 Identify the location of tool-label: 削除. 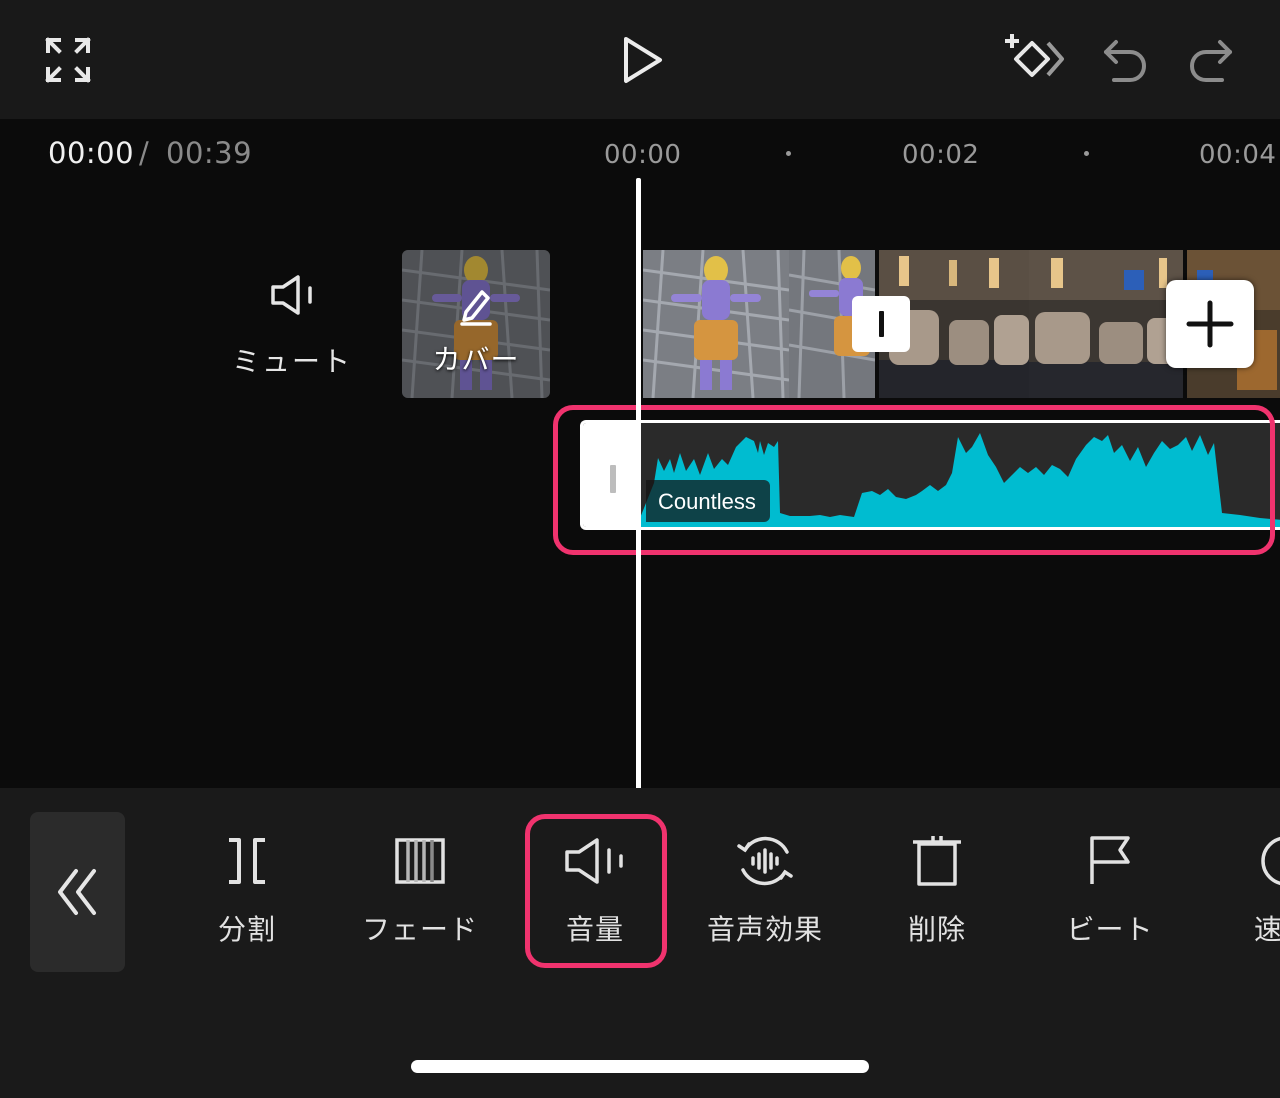
(936, 929).